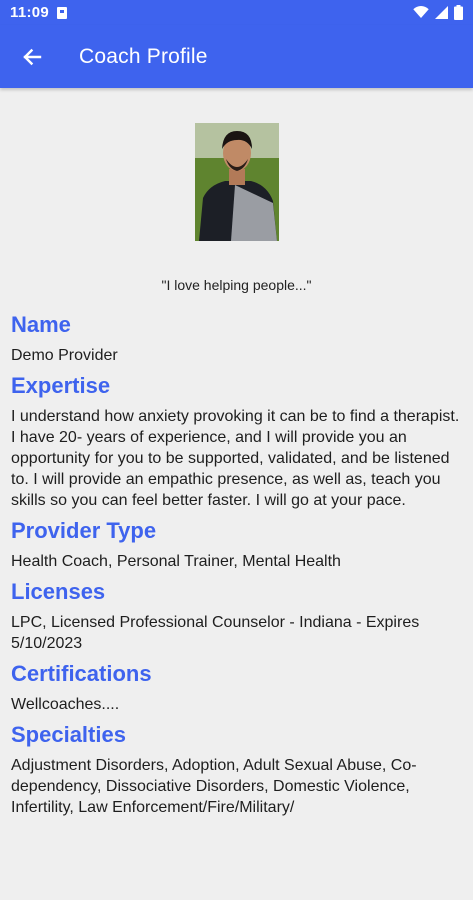 This screenshot has height=900, width=473. What do you see at coordinates (236, 285) in the screenshot?
I see `profile-quote: "I love helping people..."` at bounding box center [236, 285].